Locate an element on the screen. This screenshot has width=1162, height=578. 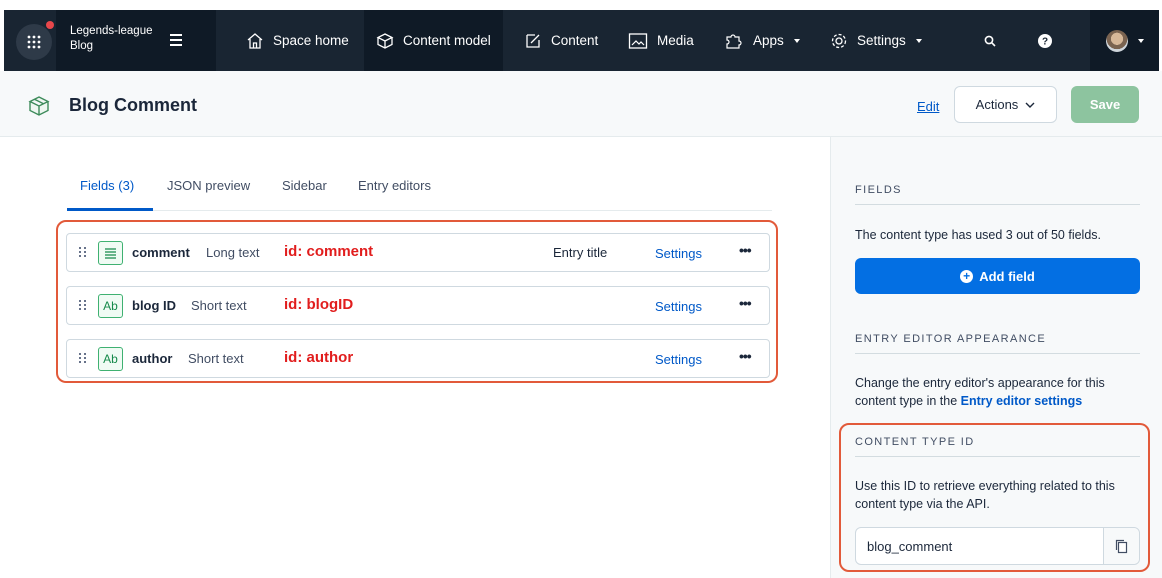
search-icon is located at coordinates (990, 41).